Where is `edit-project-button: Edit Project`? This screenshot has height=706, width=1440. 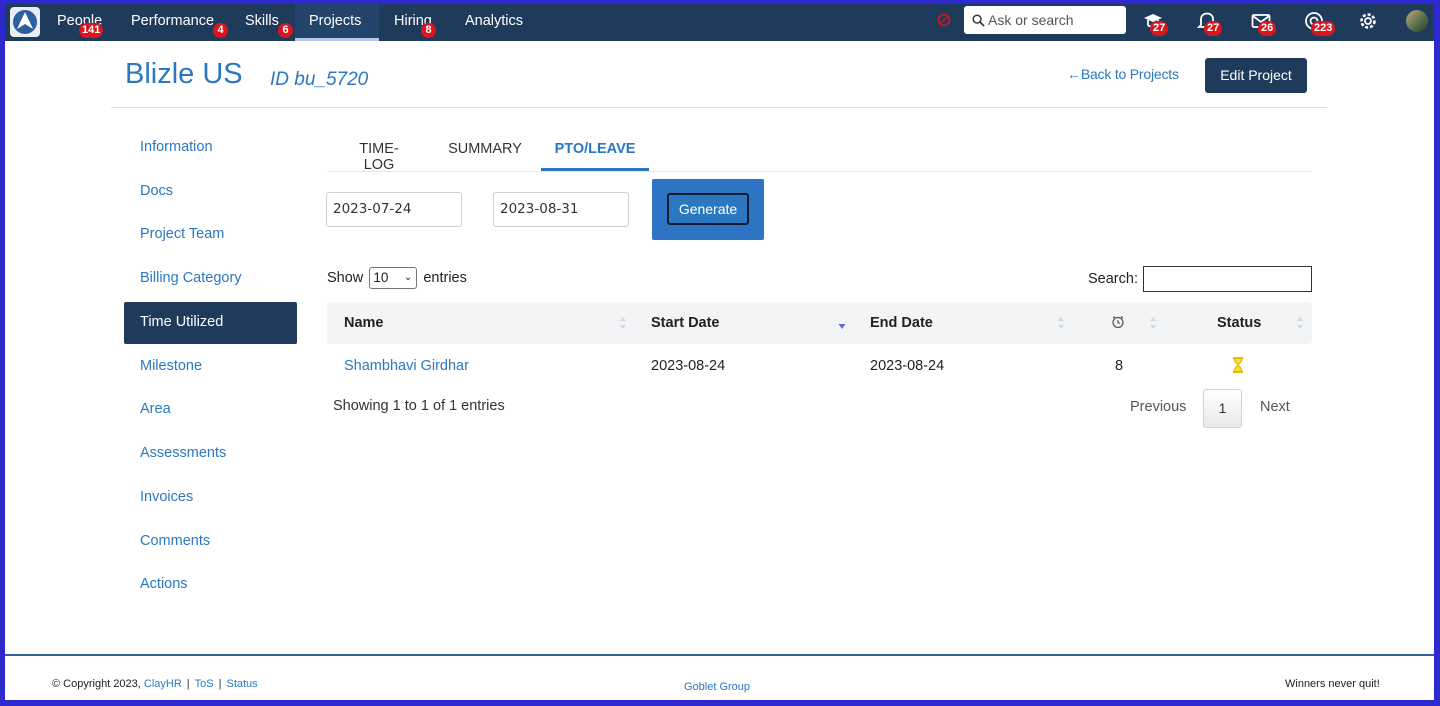 edit-project-button: Edit Project is located at coordinates (1256, 75).